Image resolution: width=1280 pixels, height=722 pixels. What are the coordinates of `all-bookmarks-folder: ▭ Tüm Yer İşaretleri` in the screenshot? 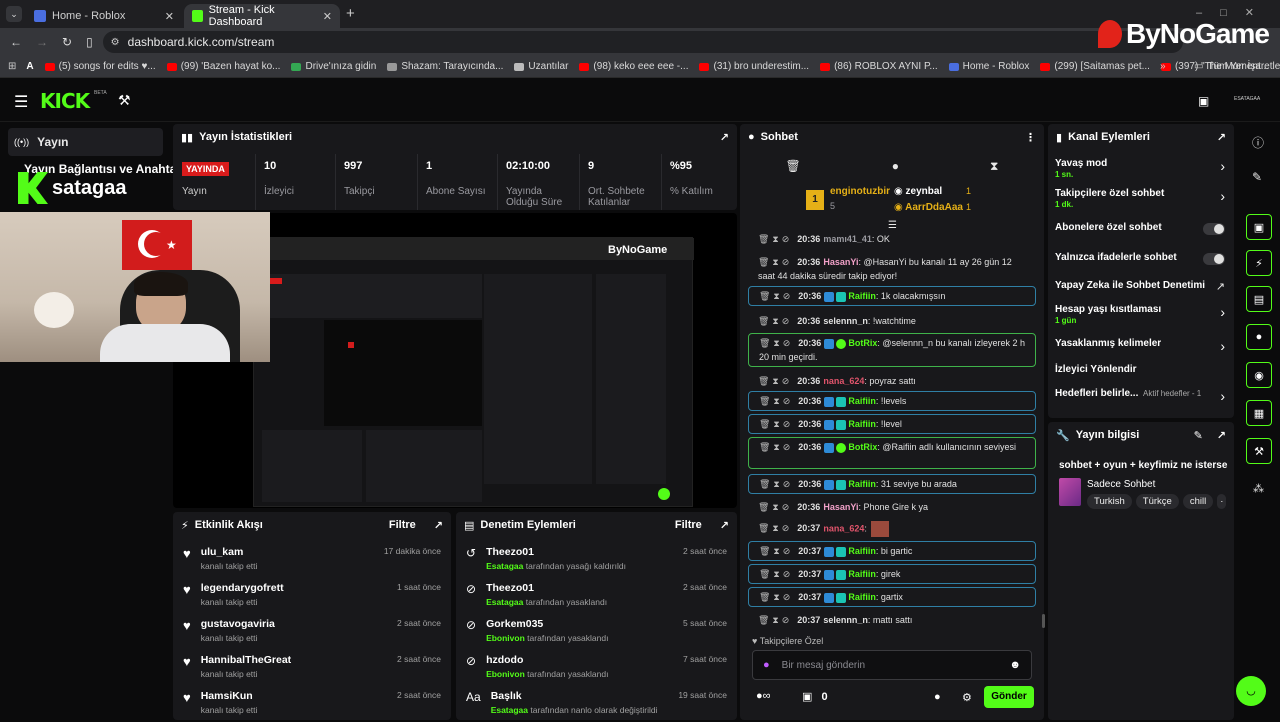 It's located at (1237, 66).